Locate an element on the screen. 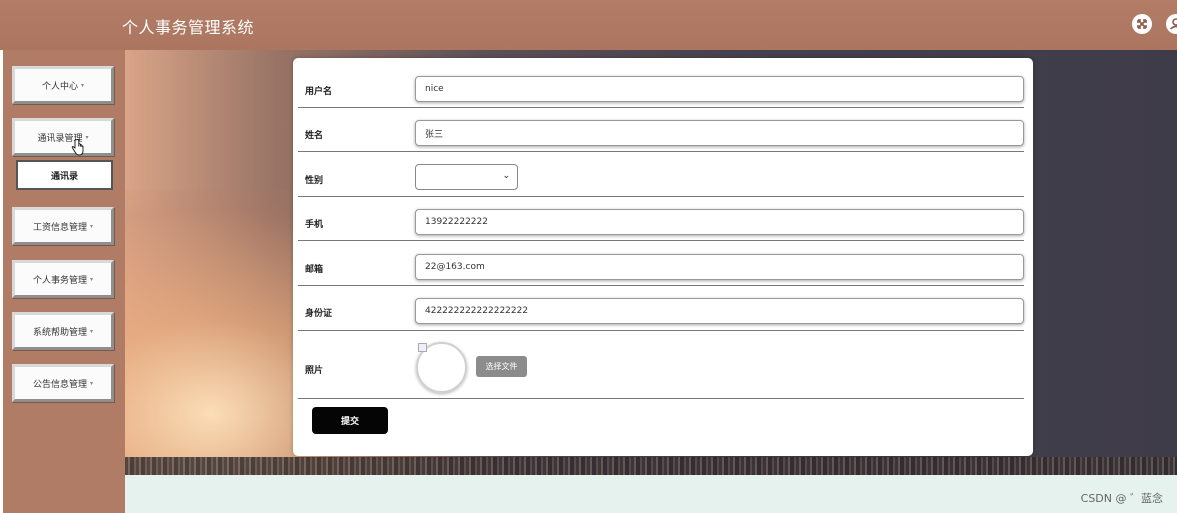 The width and height of the screenshot is (1177, 513). gender-label: 性别 is located at coordinates (314, 181).